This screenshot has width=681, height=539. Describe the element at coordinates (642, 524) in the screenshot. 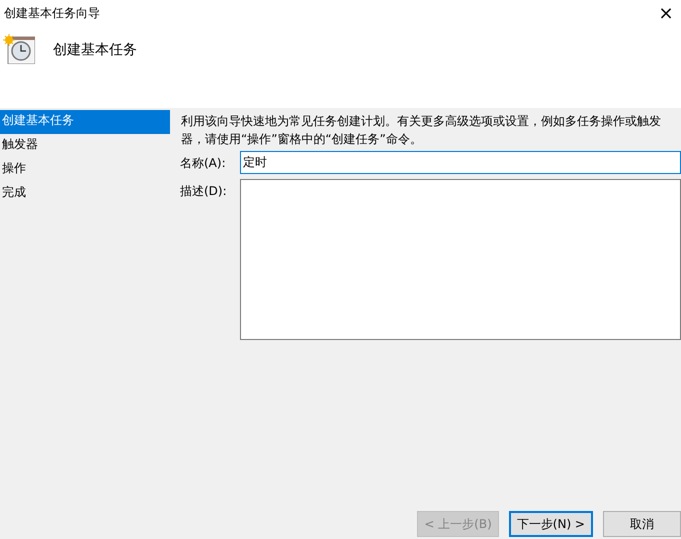

I see `wizard-button: 取消` at that location.